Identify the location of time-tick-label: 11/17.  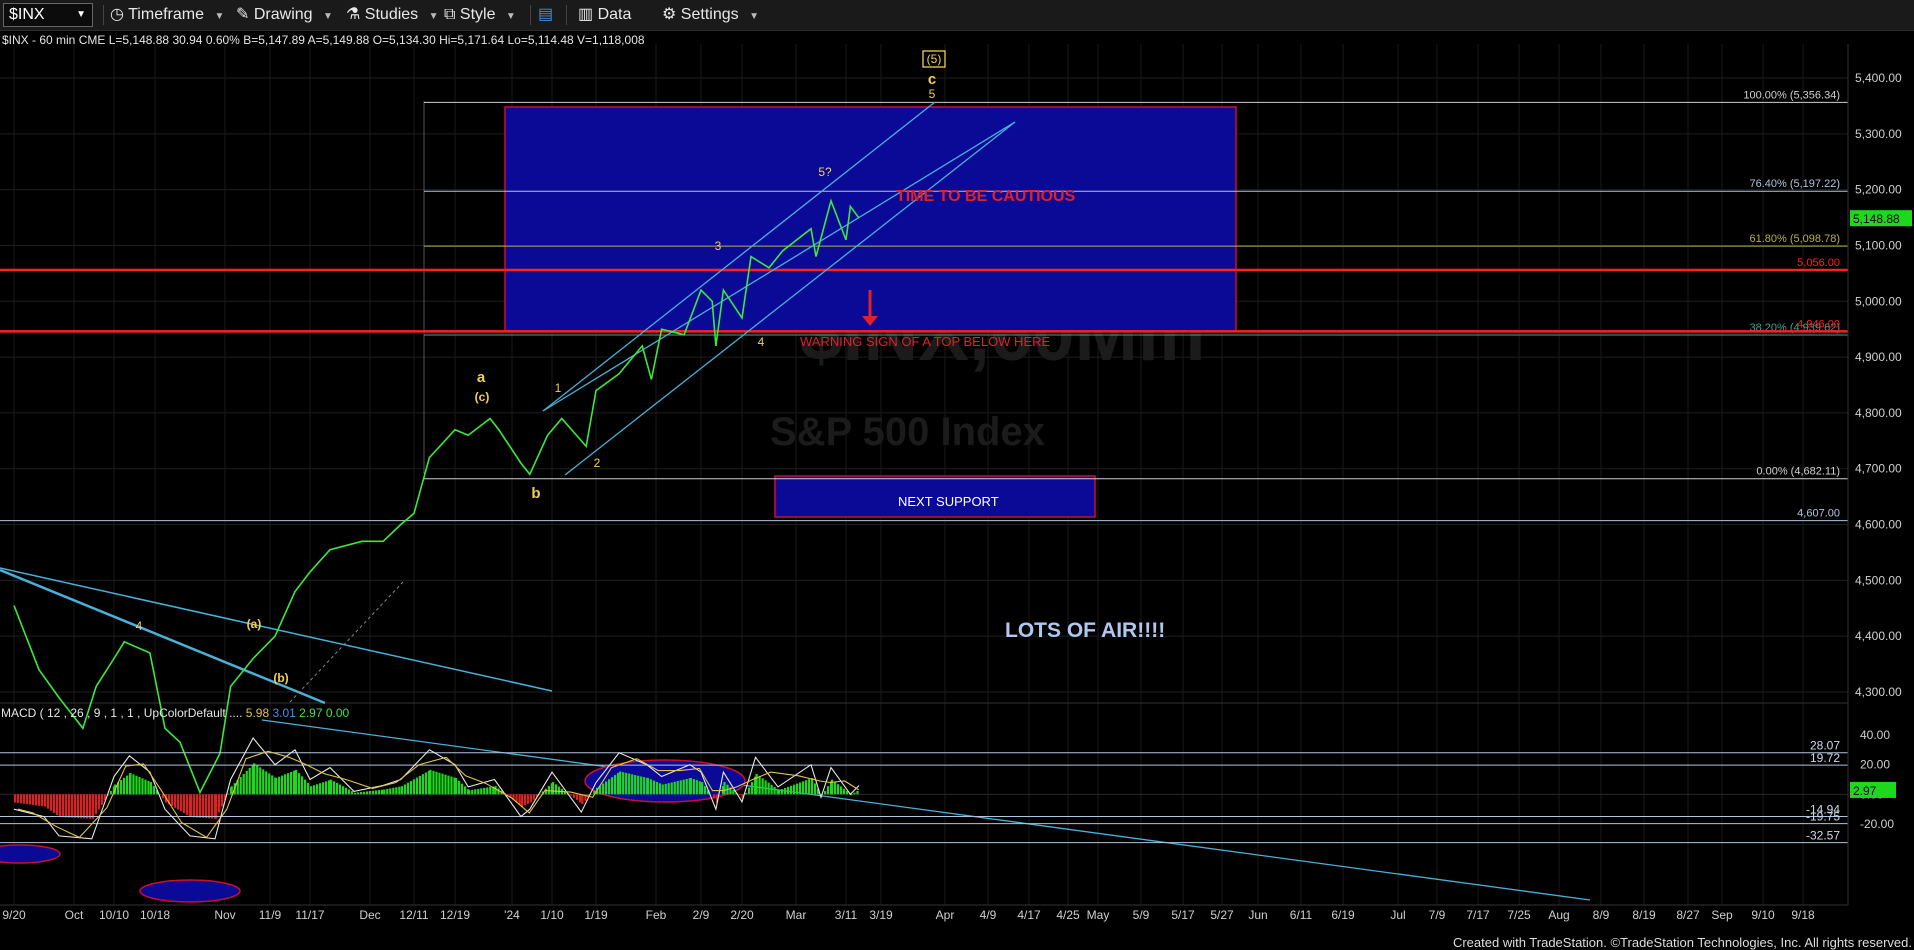
(309, 915).